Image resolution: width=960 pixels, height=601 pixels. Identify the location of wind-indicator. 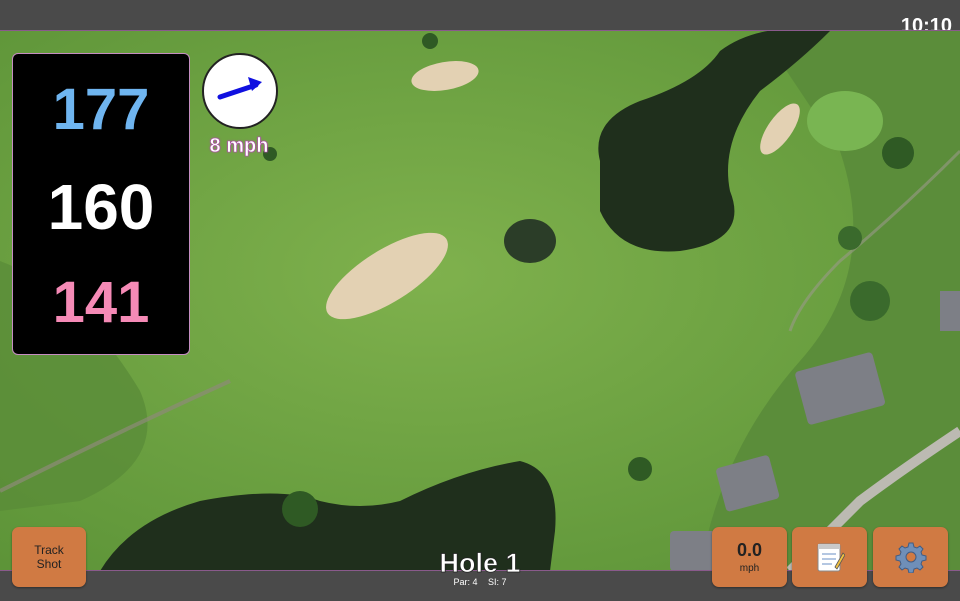
(240, 91).